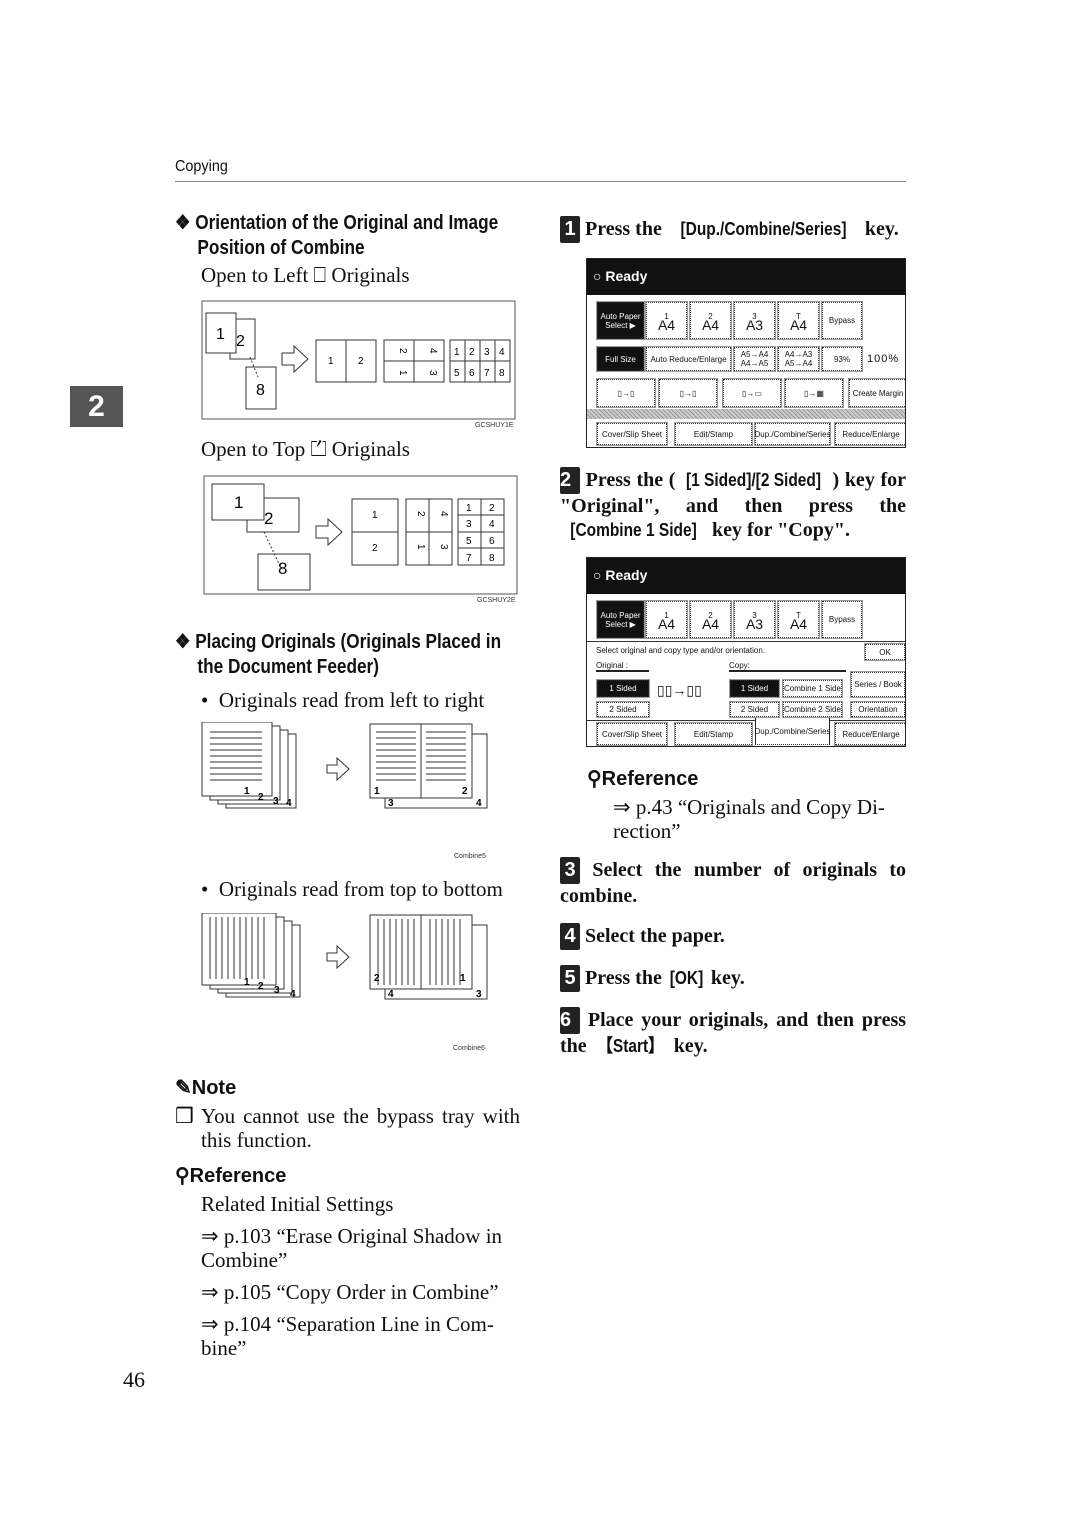  What do you see at coordinates (733, 936) in the screenshot?
I see `step-4: 4 Select the paper.` at bounding box center [733, 936].